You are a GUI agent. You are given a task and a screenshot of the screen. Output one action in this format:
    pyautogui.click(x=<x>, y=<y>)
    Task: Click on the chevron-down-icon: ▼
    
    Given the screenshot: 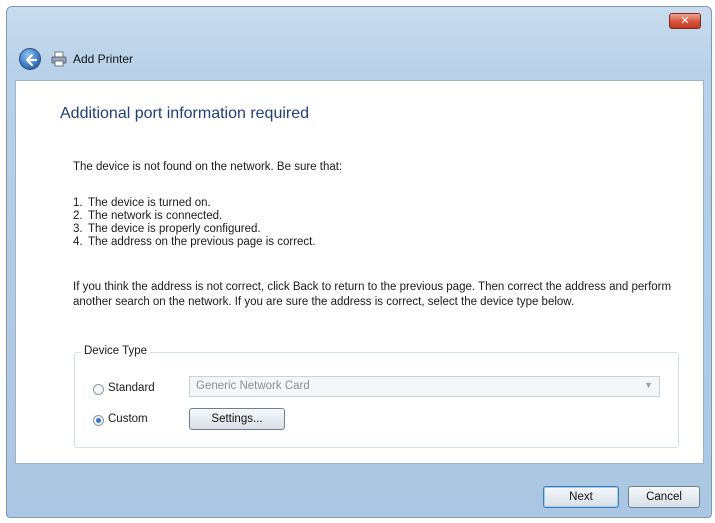 What is the action you would take?
    pyautogui.click(x=648, y=385)
    